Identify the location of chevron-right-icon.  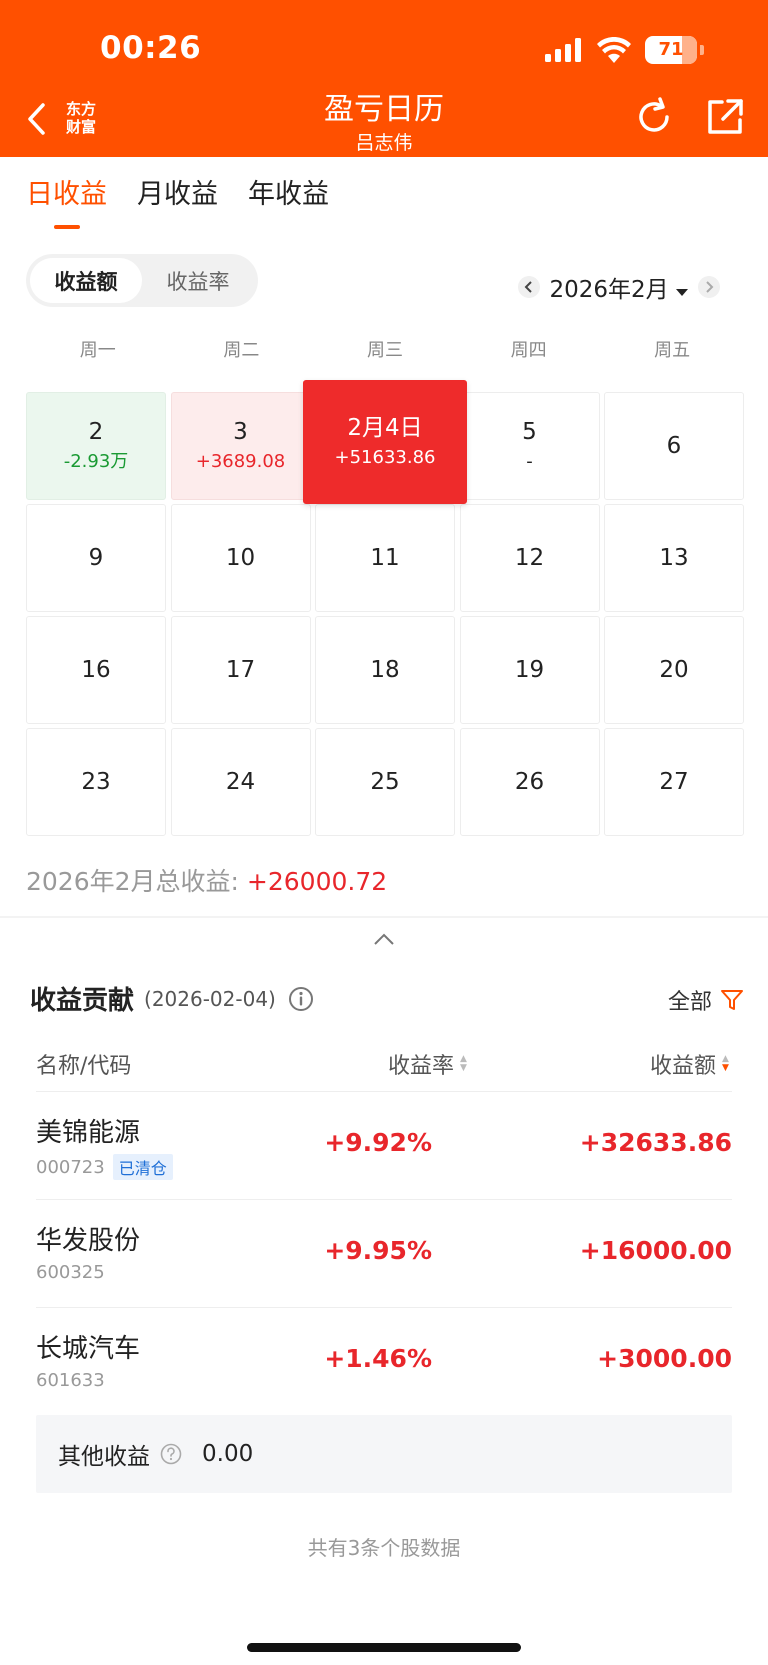
(710, 287).